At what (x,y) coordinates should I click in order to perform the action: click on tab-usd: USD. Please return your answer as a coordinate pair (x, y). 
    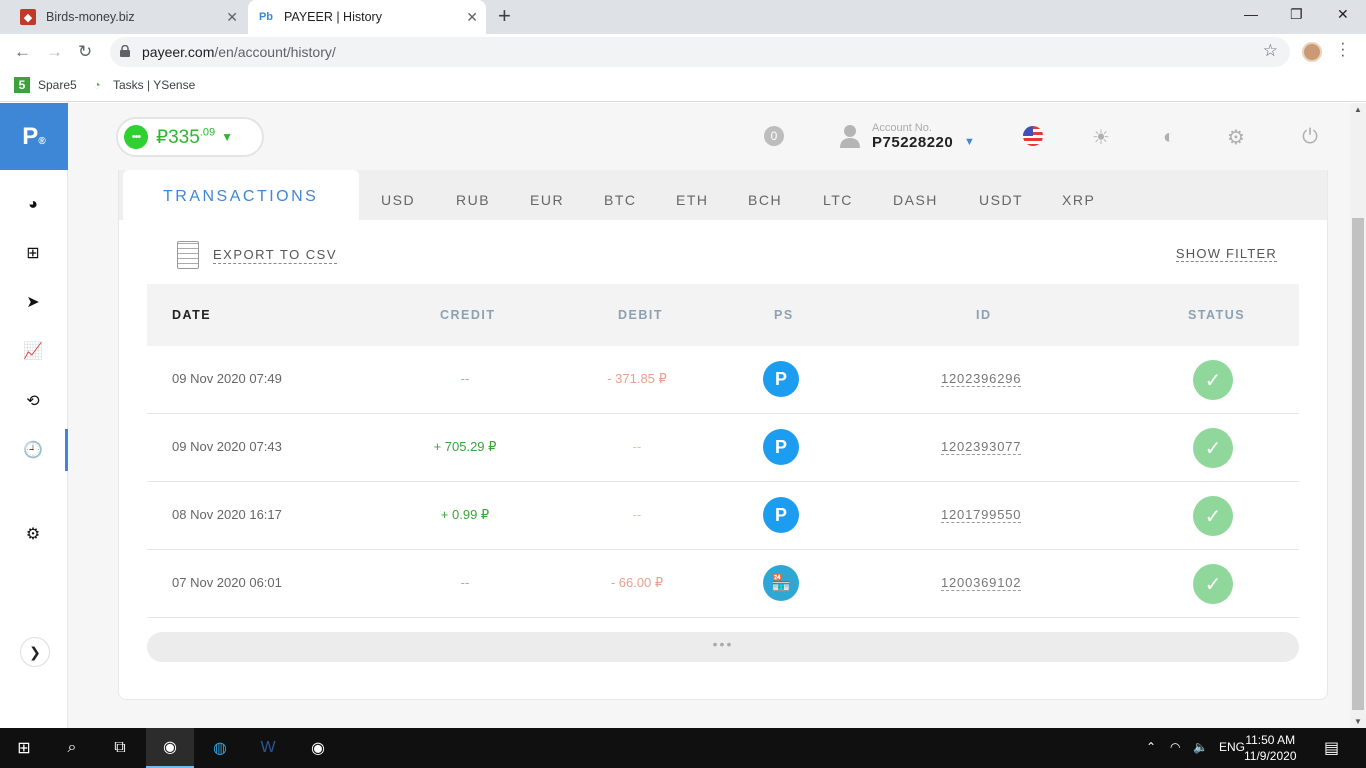
    Looking at the image, I should click on (398, 200).